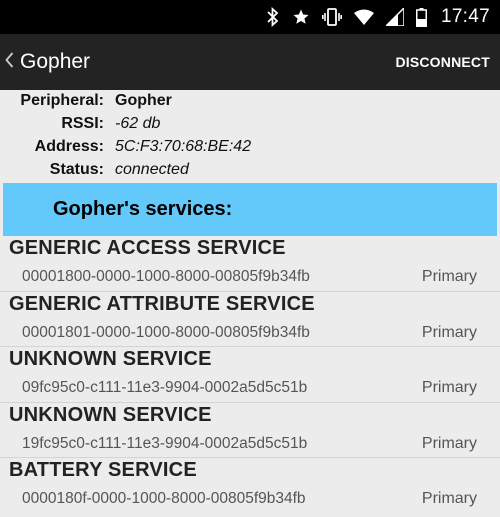 This screenshot has height=517, width=500. Describe the element at coordinates (301, 17) in the screenshot. I see `star-icon` at that location.